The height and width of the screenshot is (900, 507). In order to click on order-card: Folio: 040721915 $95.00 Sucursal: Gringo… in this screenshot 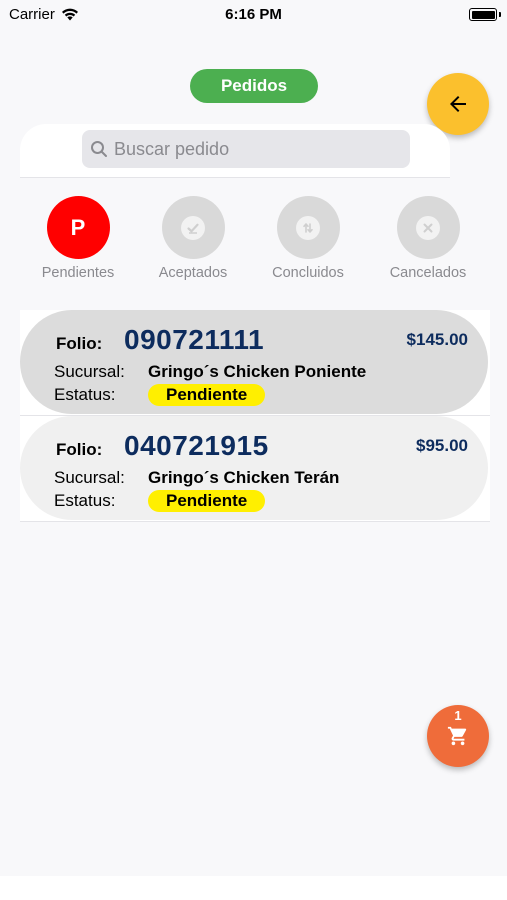, I will do `click(254, 468)`.